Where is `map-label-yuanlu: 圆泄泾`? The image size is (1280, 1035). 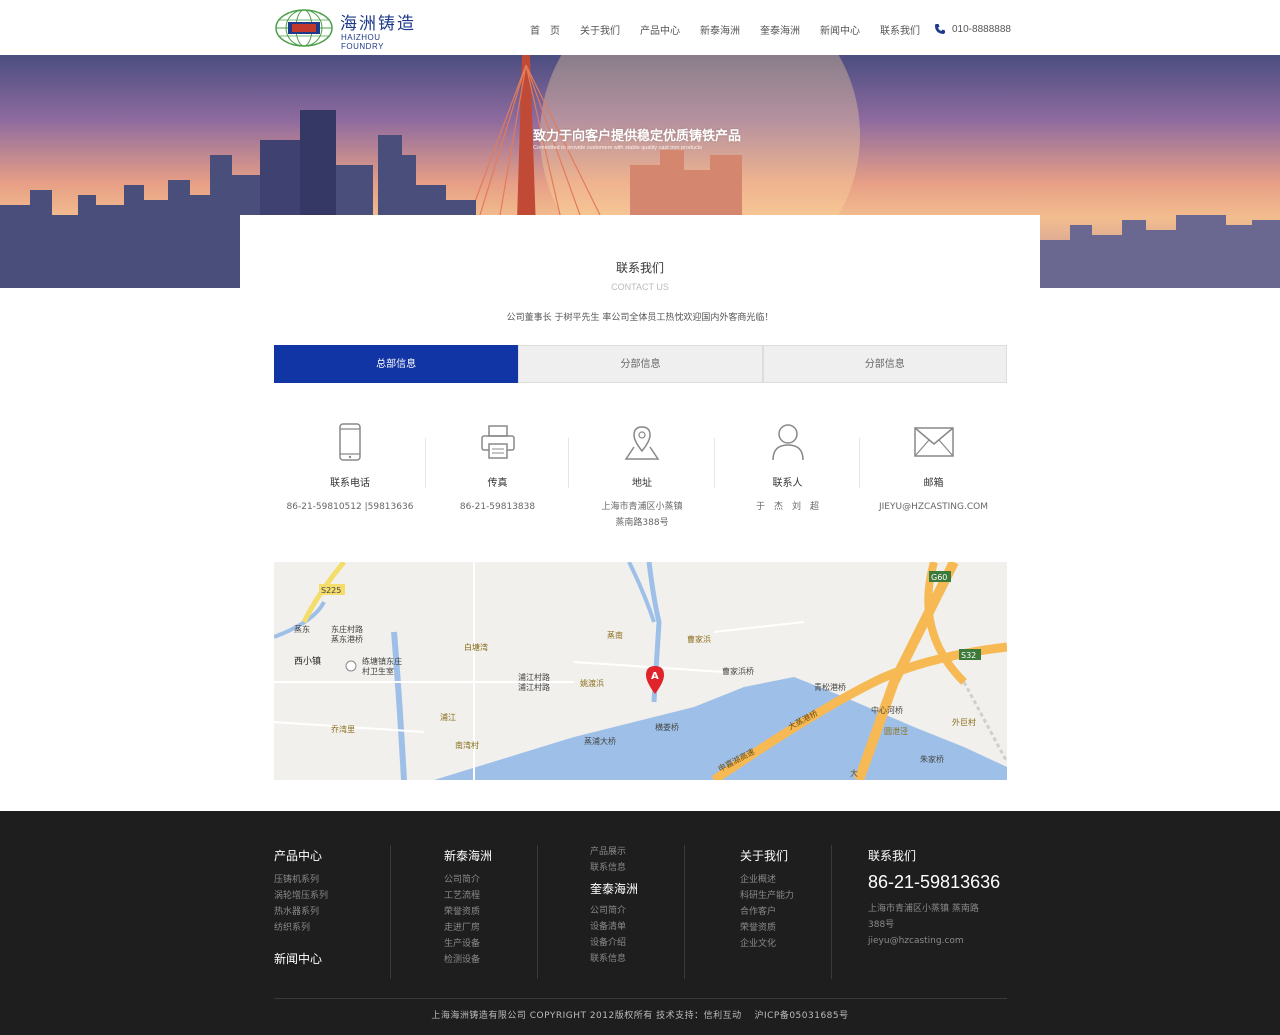
map-label-yuanlu: 圆泄泾 is located at coordinates (896, 731).